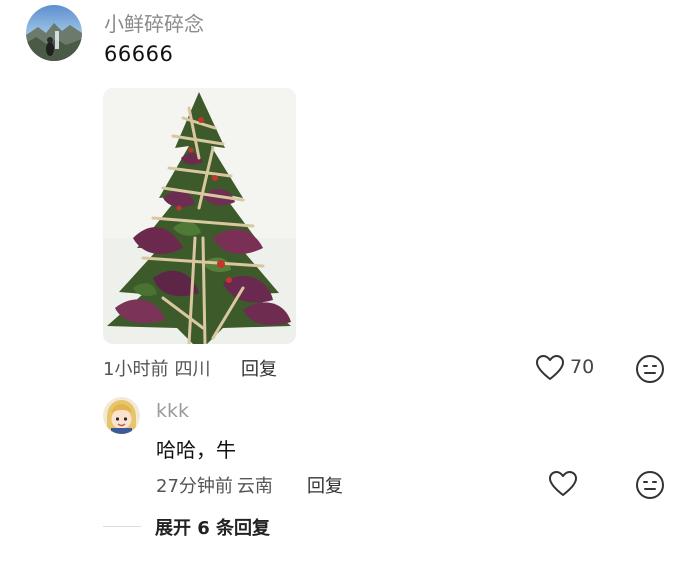 The width and height of the screenshot is (690, 561). I want to click on expand-replies-button: 展开 6 条回复, so click(212, 527).